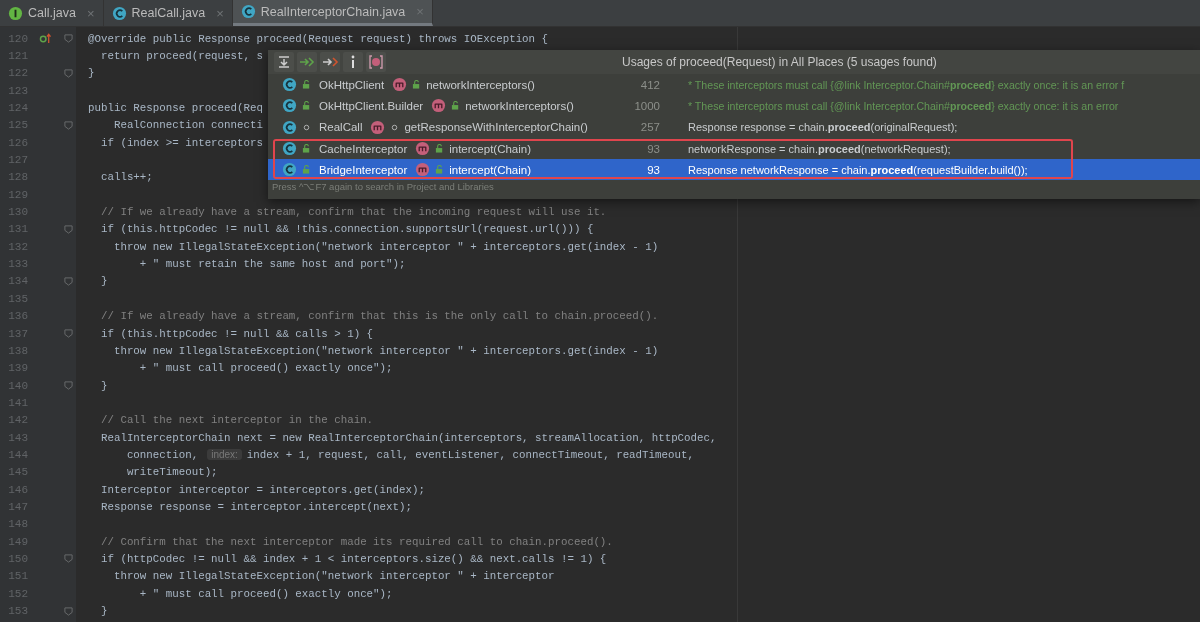 This screenshot has width=1200, height=622. Describe the element at coordinates (395, 127) in the screenshot. I see `package-access-icon` at that location.